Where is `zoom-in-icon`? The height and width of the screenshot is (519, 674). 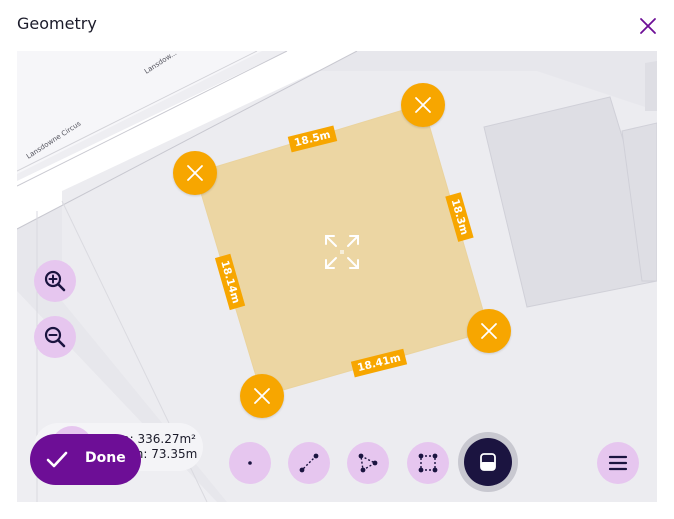
zoom-in-icon is located at coordinates (55, 281).